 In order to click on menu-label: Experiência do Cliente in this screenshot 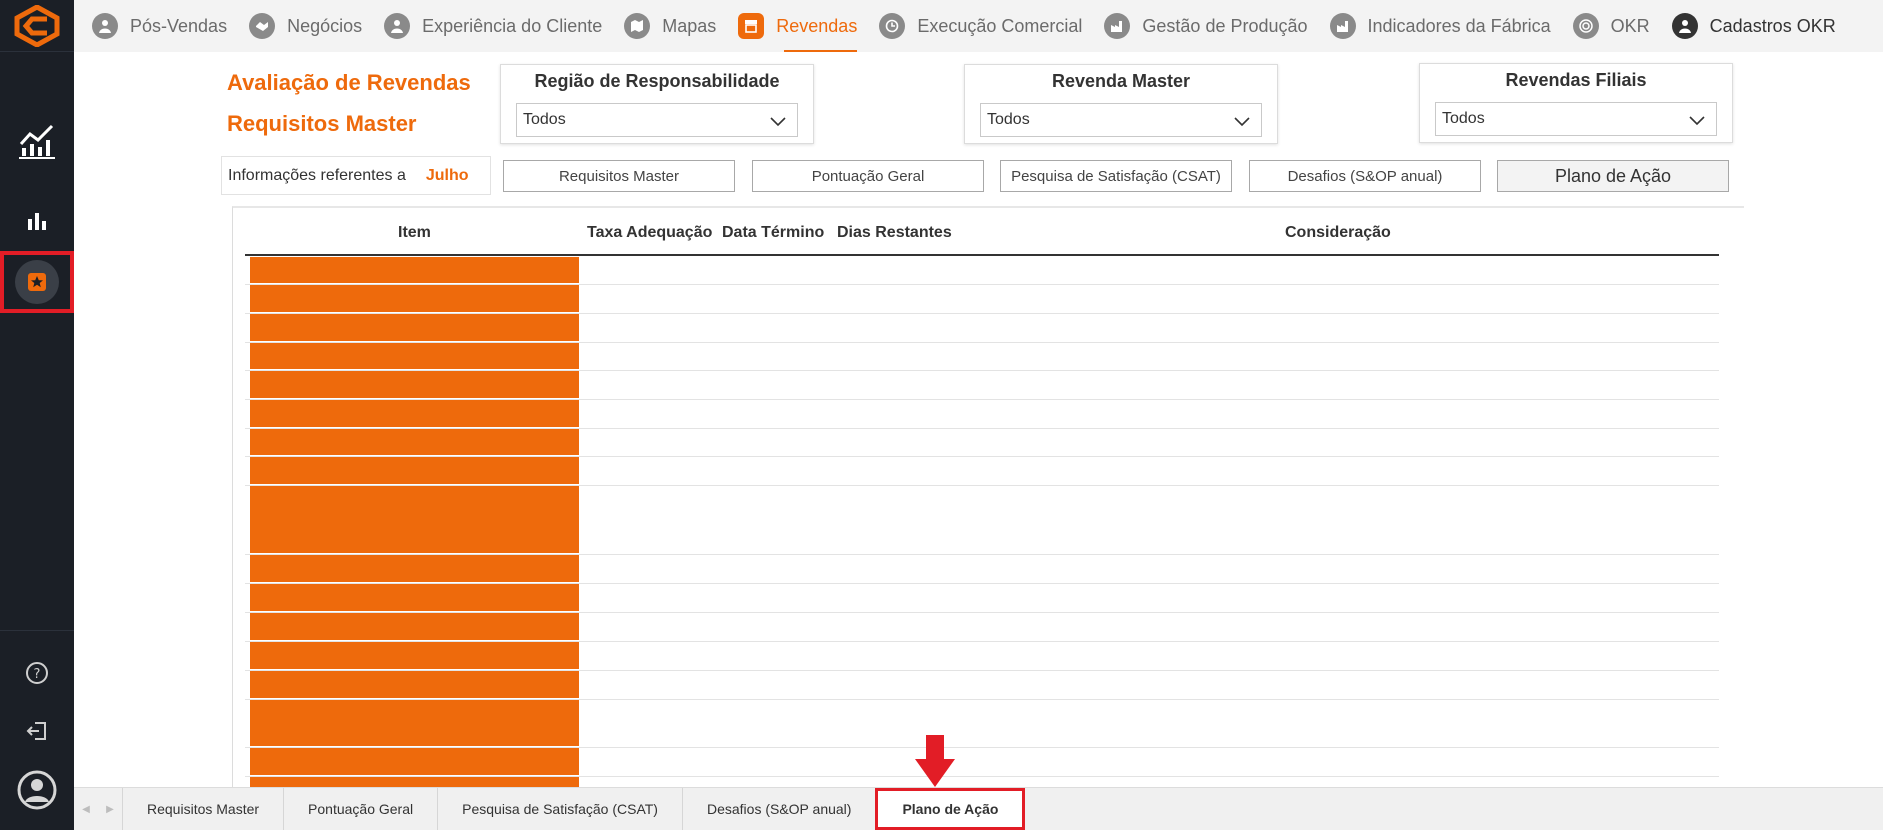, I will do `click(512, 25)`.